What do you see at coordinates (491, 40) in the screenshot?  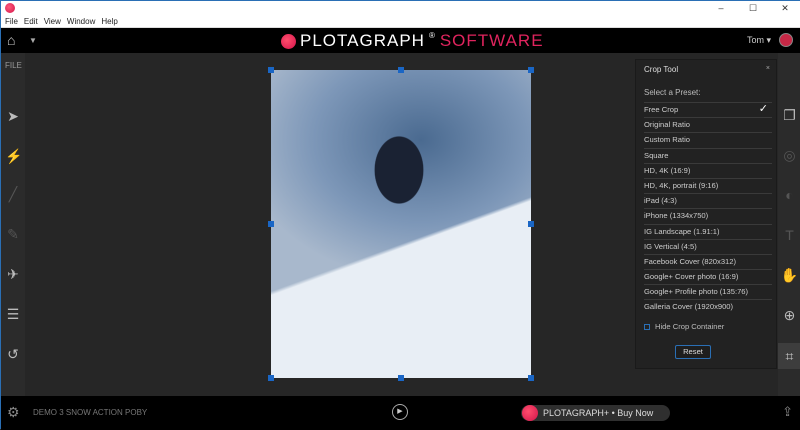 I see `brand-suffix: SOFTWARE` at bounding box center [491, 40].